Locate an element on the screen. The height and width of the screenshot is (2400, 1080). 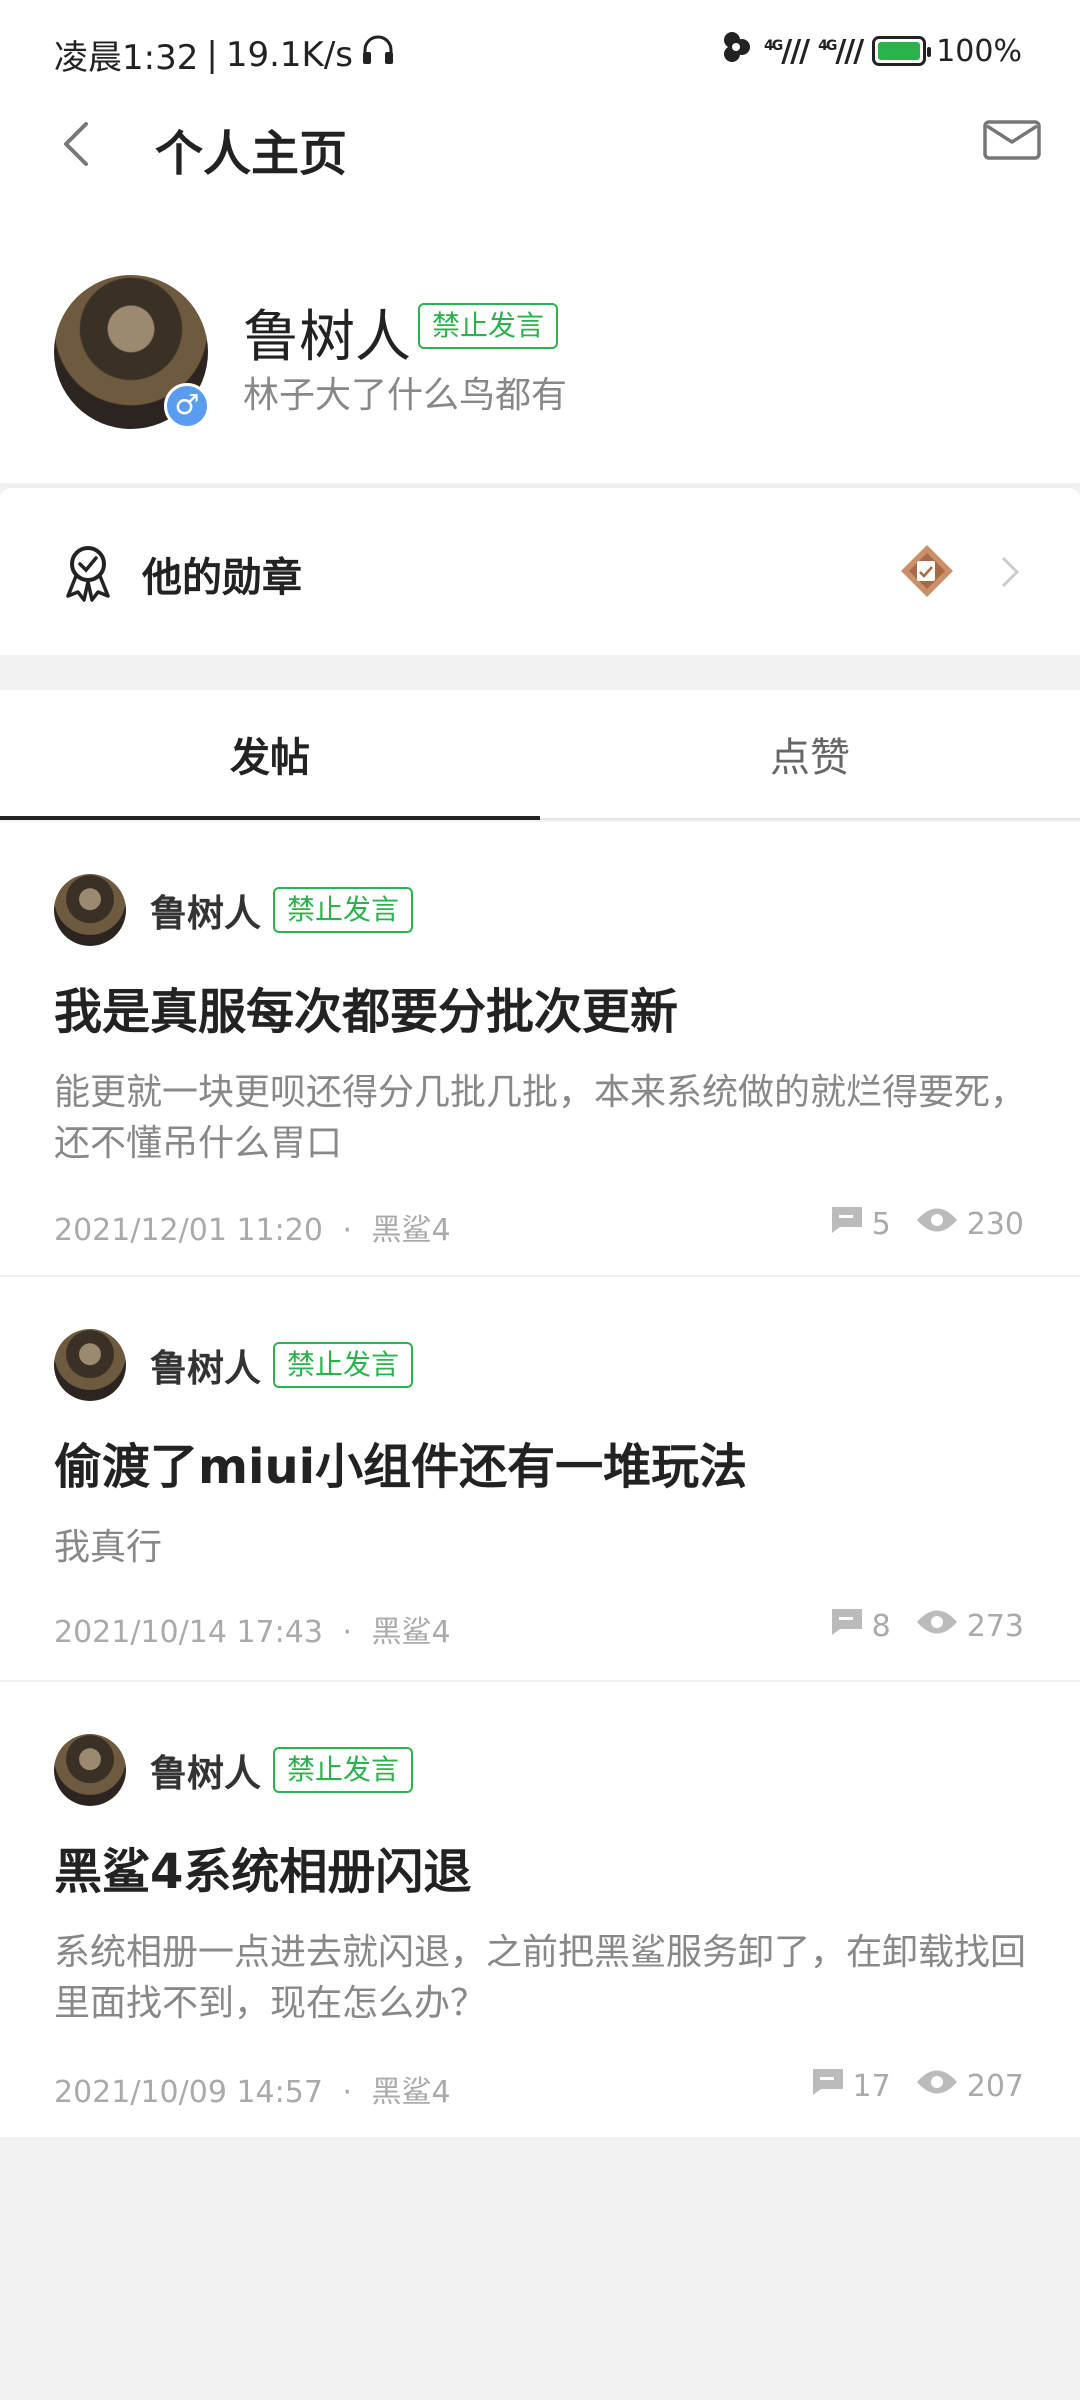
chevron-right-icon is located at coordinates (1010, 572).